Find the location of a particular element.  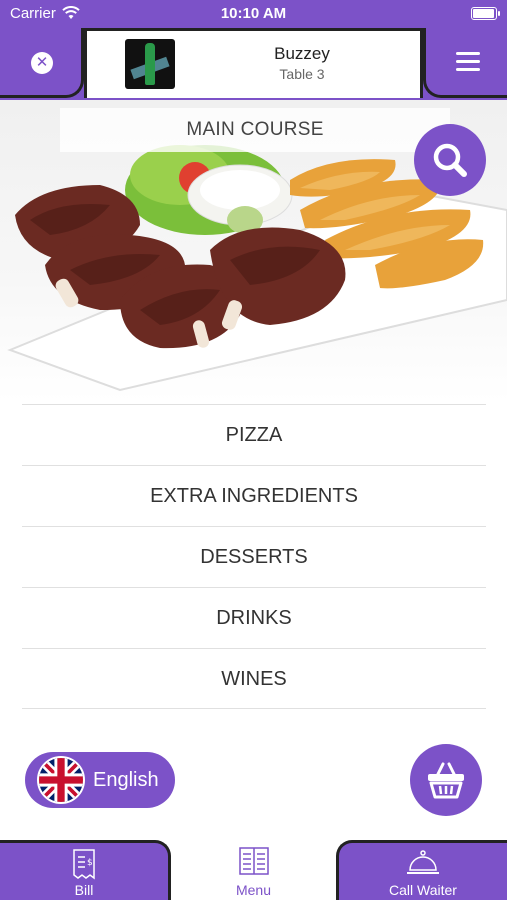

tab-call-waiter: Call Waiter is located at coordinates (421, 870).